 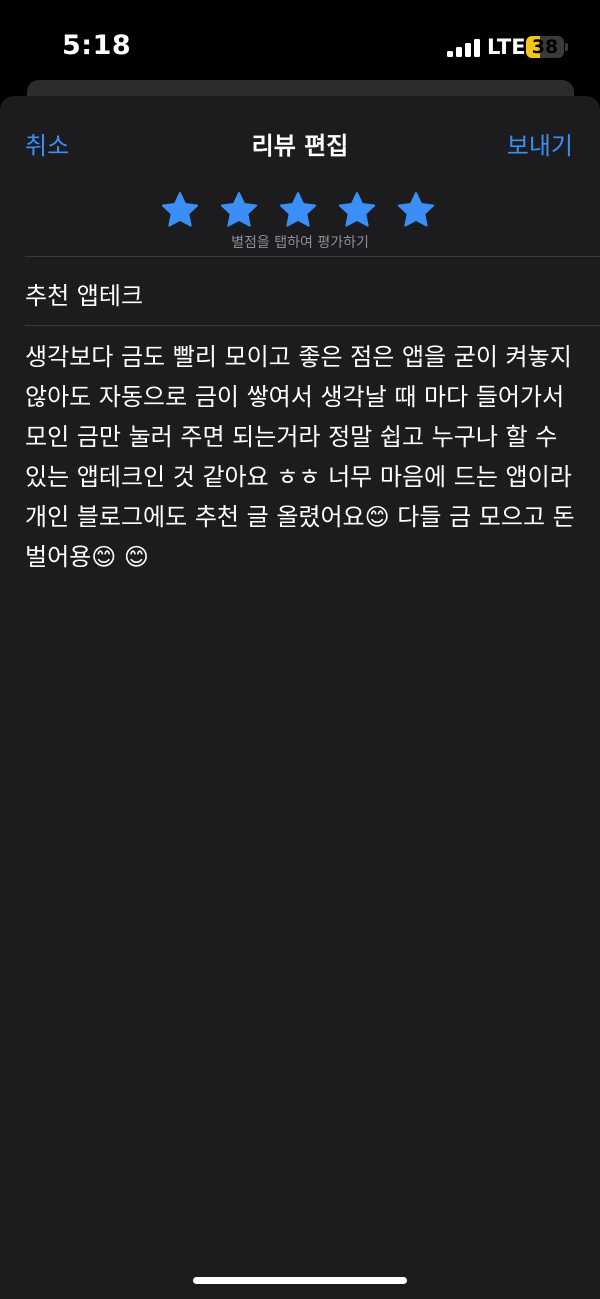 I want to click on send-button: 보내기, so click(x=540, y=143).